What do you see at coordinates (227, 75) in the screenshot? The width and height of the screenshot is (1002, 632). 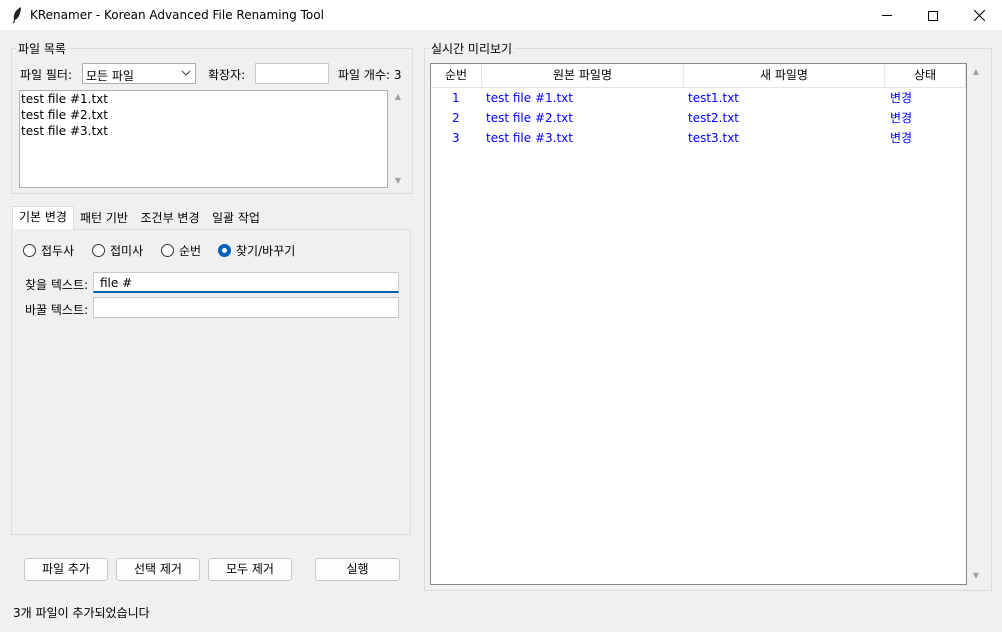 I see `ext-label: 확장자:` at bounding box center [227, 75].